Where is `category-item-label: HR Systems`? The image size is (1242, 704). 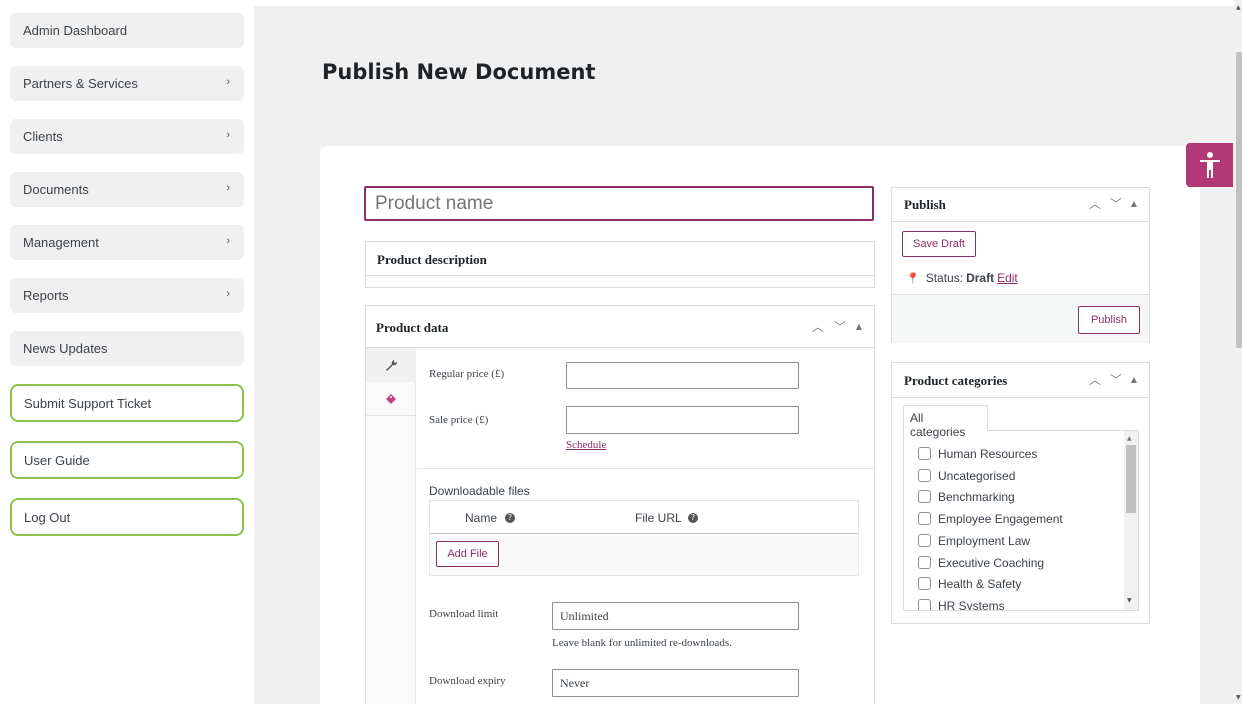 category-item-label: HR Systems is located at coordinates (971, 605).